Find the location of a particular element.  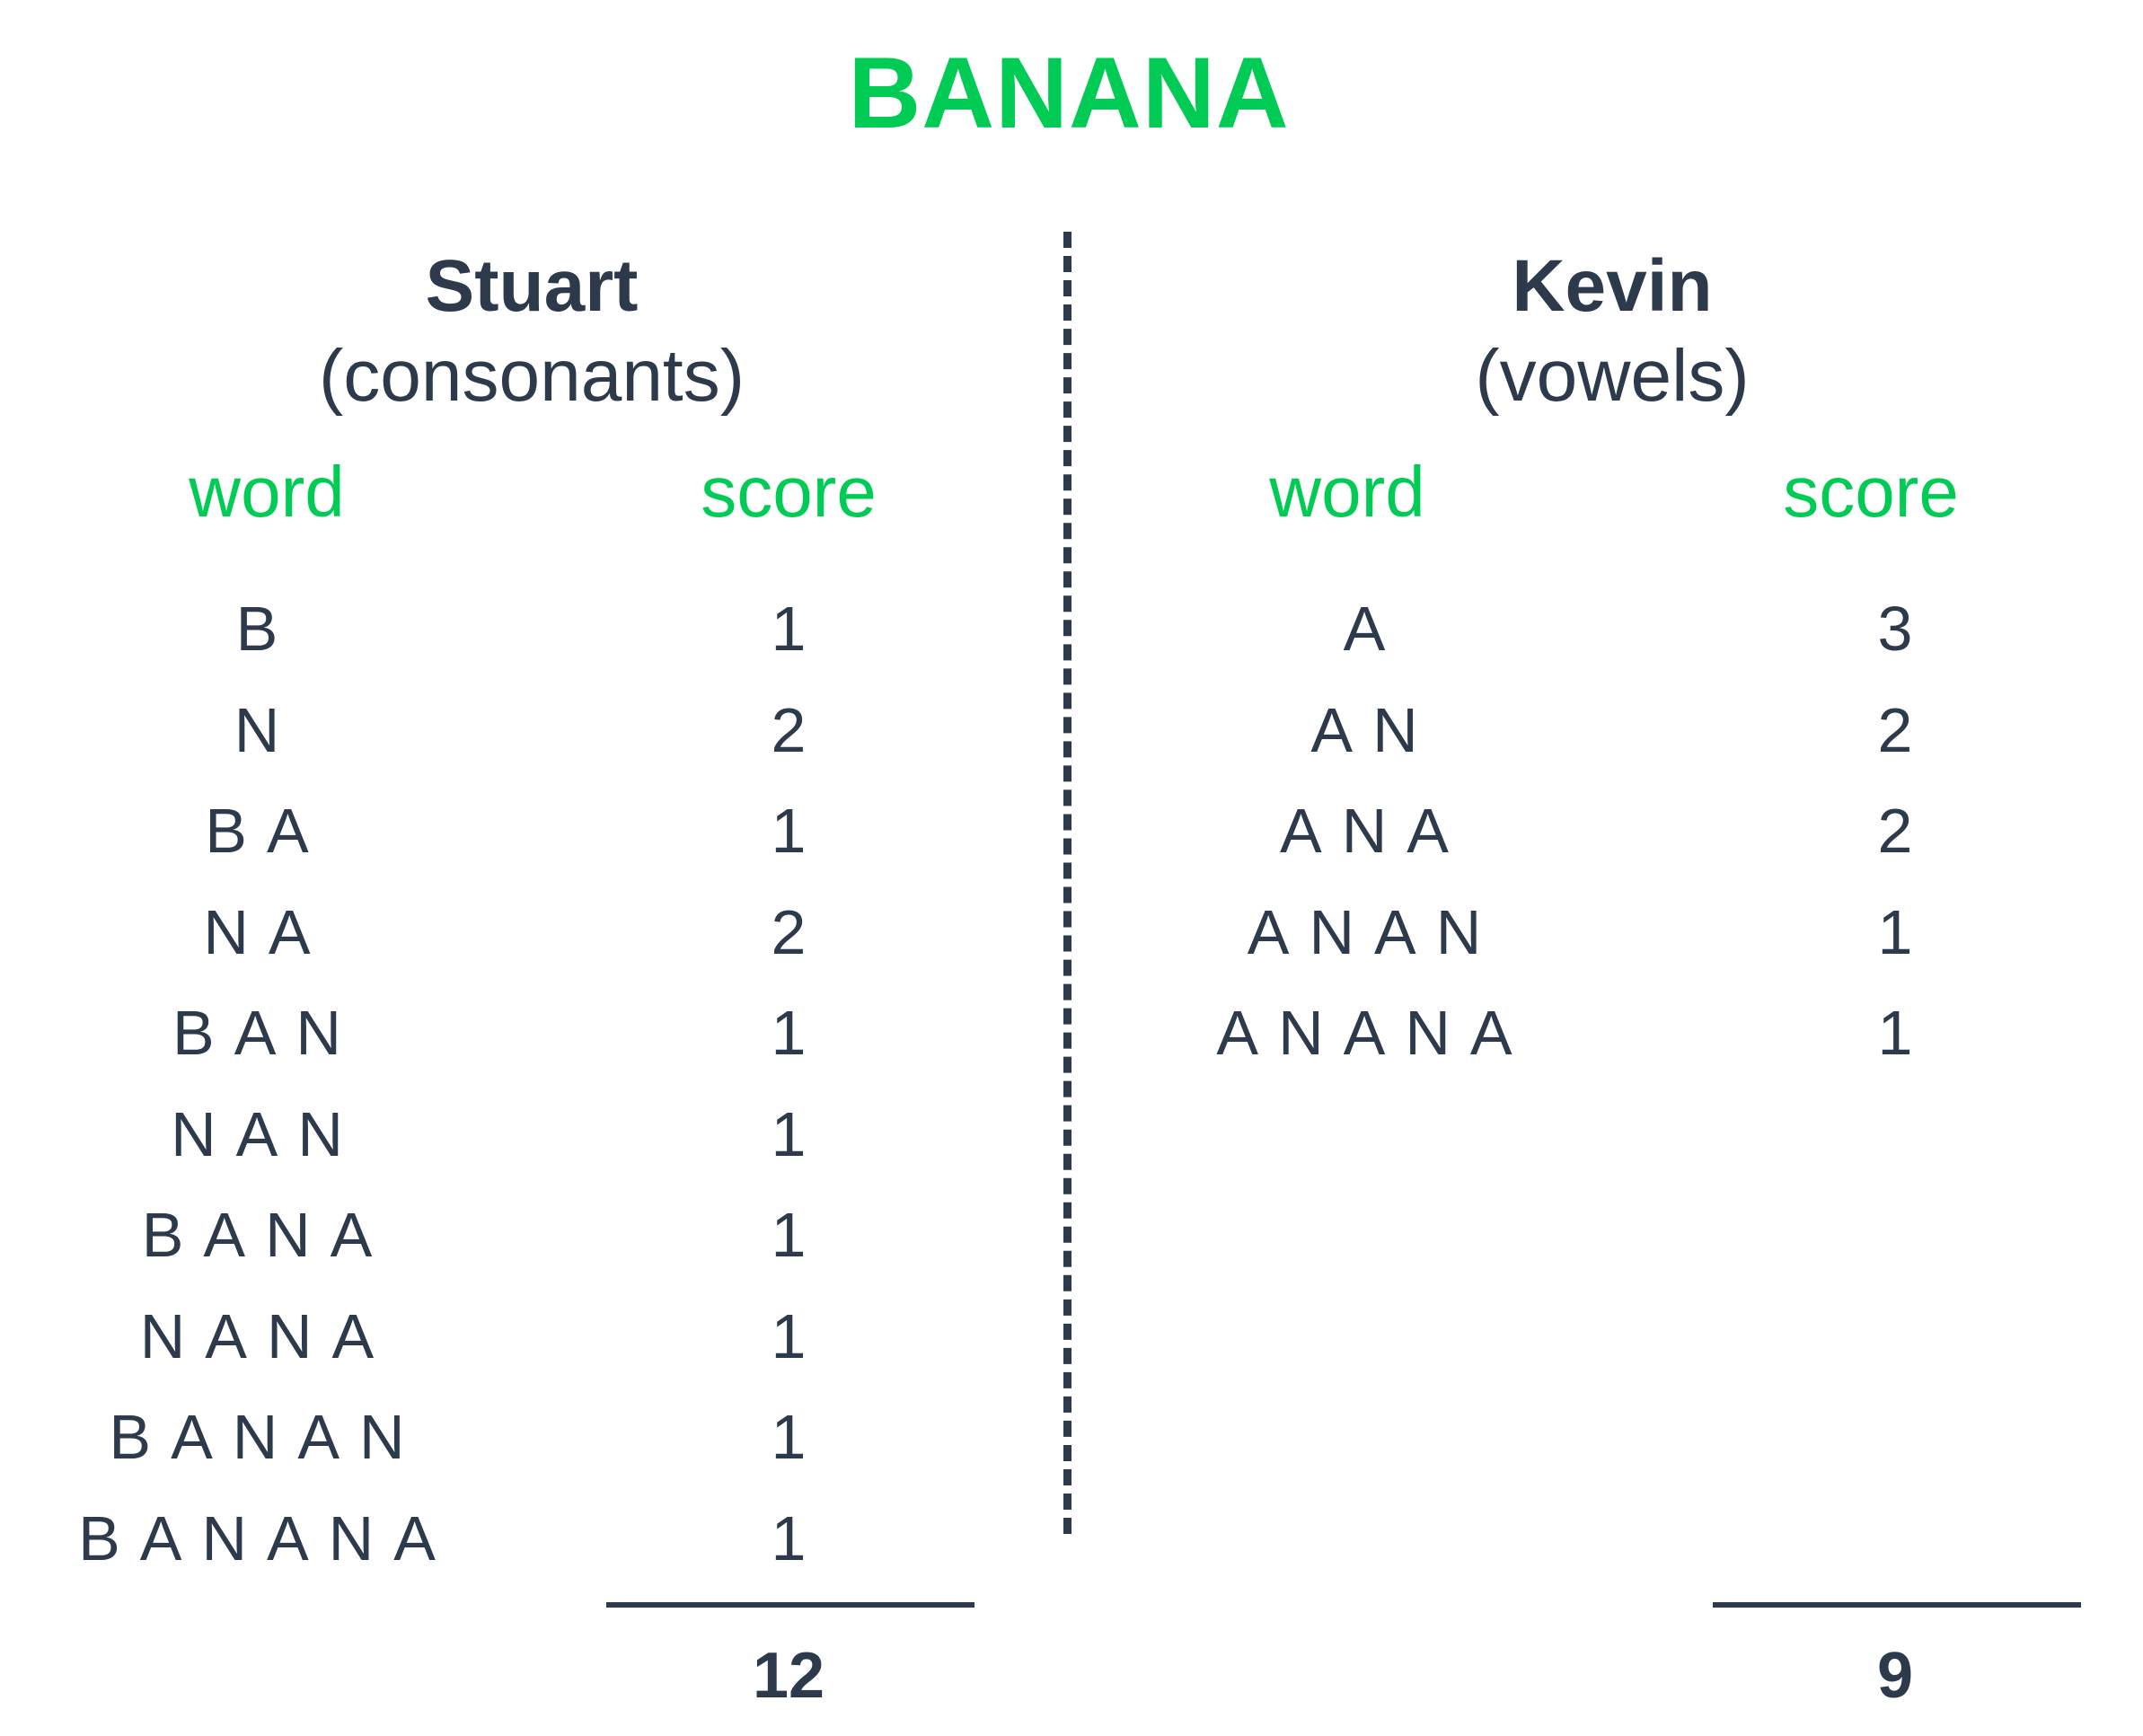

player-name-kevin: Kevin is located at coordinates (1612, 286).